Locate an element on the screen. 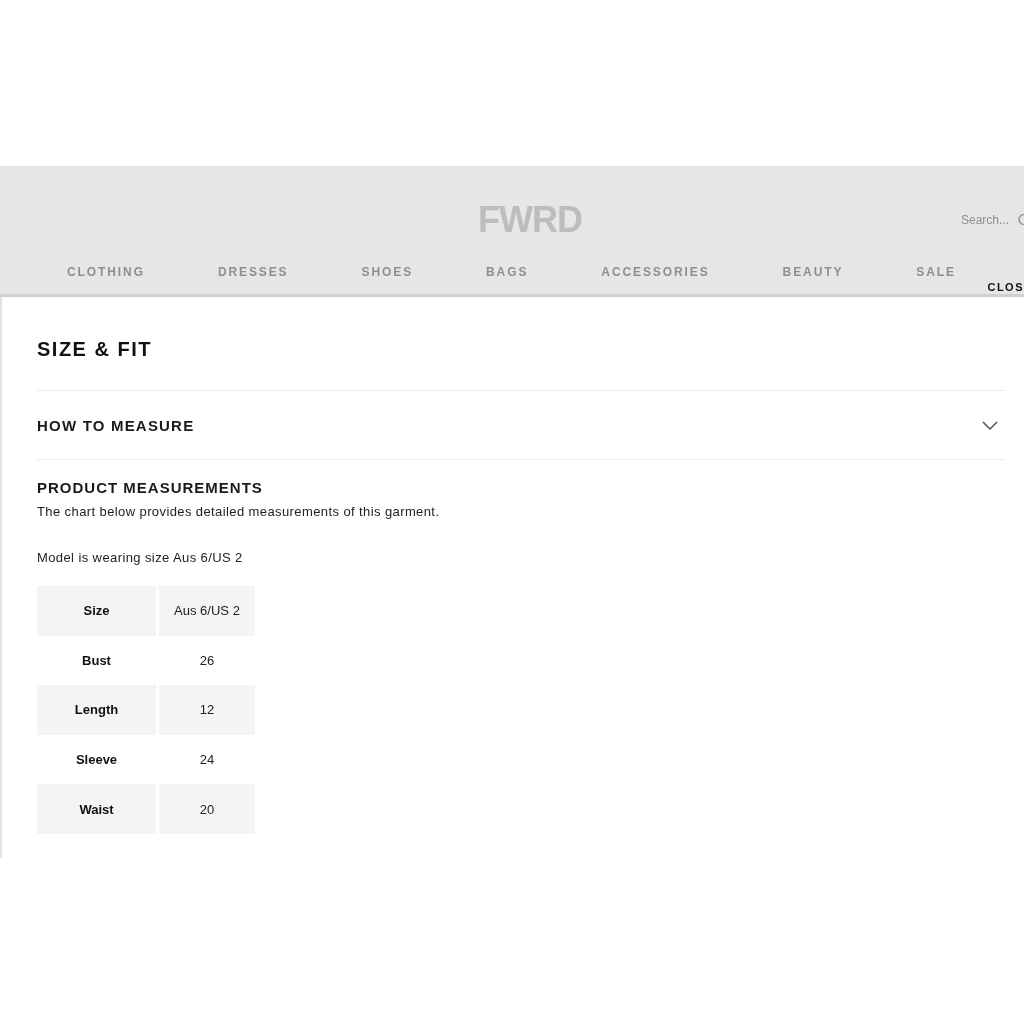  table-cell: 12 is located at coordinates (207, 710).